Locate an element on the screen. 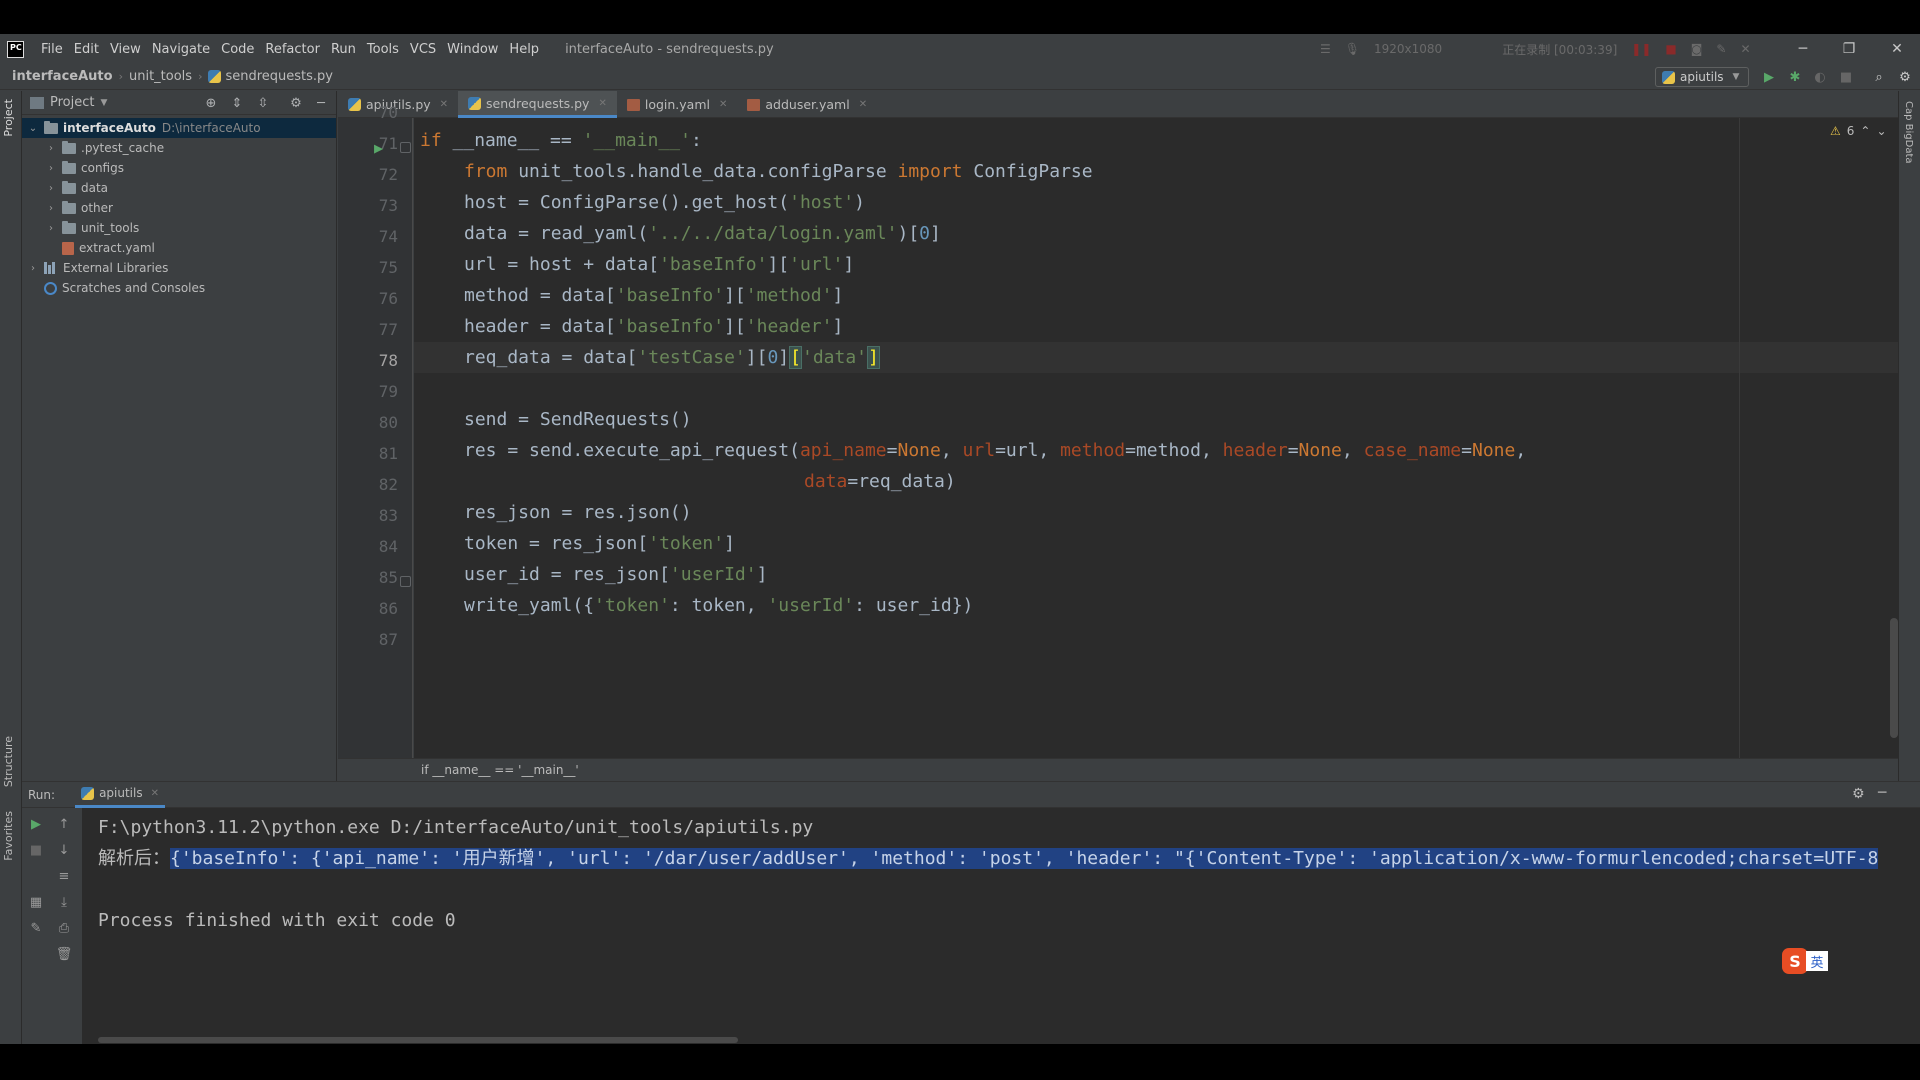 The width and height of the screenshot is (1920, 1080). chevron-up-icon: ⌃ is located at coordinates (1865, 131).